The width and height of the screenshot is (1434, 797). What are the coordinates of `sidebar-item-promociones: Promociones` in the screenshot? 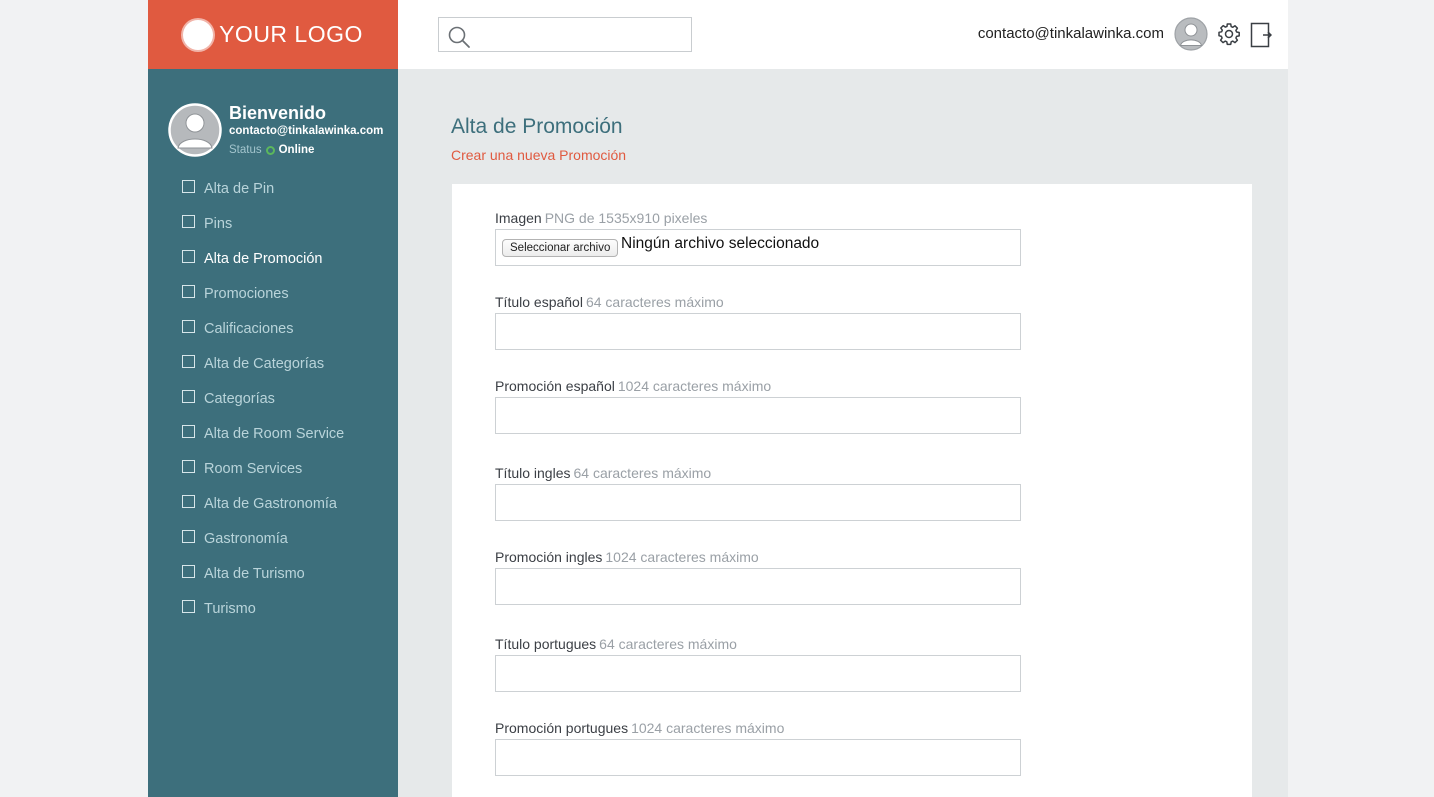 It's located at (263, 301).